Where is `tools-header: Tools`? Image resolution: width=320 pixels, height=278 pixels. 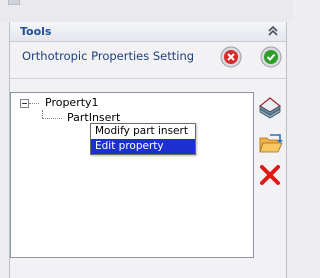 tools-header: Tools is located at coordinates (148, 32).